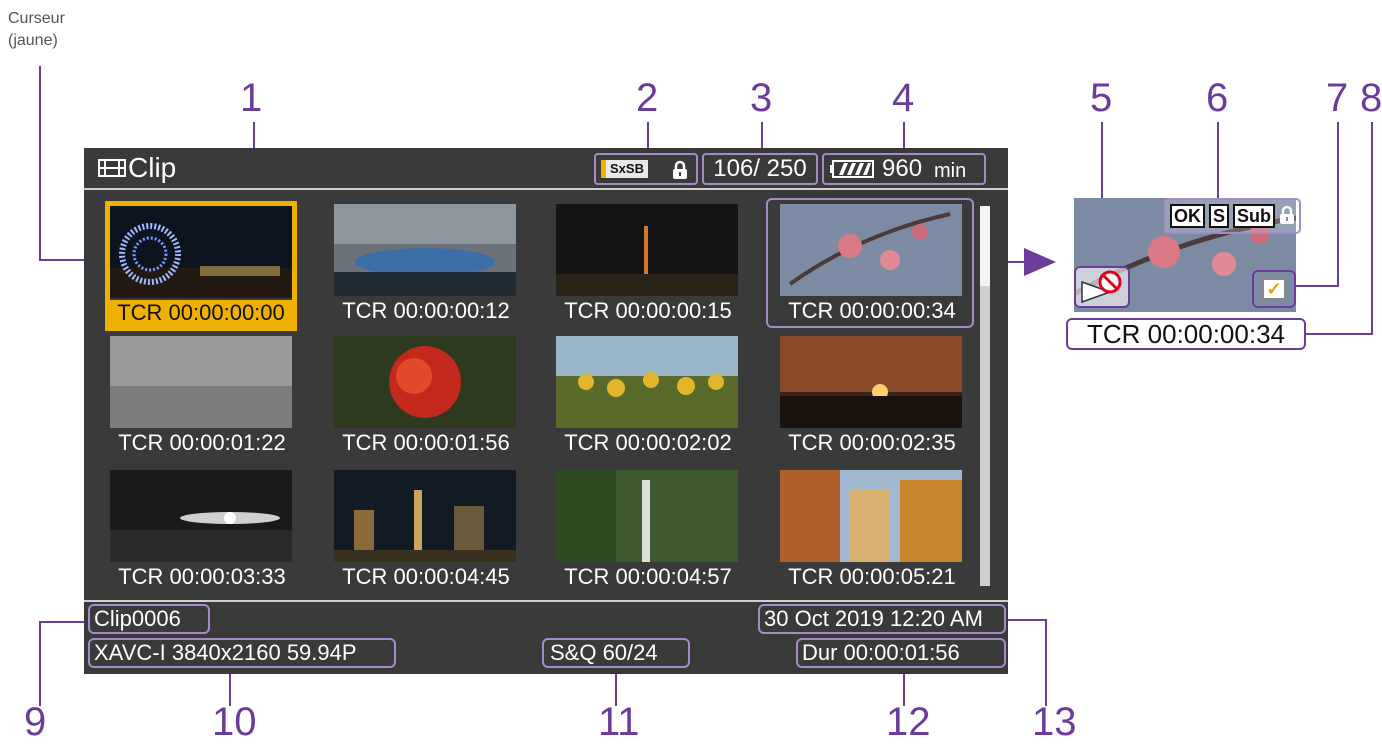 The image size is (1382, 745). Describe the element at coordinates (604, 652) in the screenshot. I see `slow-quick-setting: S&Q 60/24` at that location.